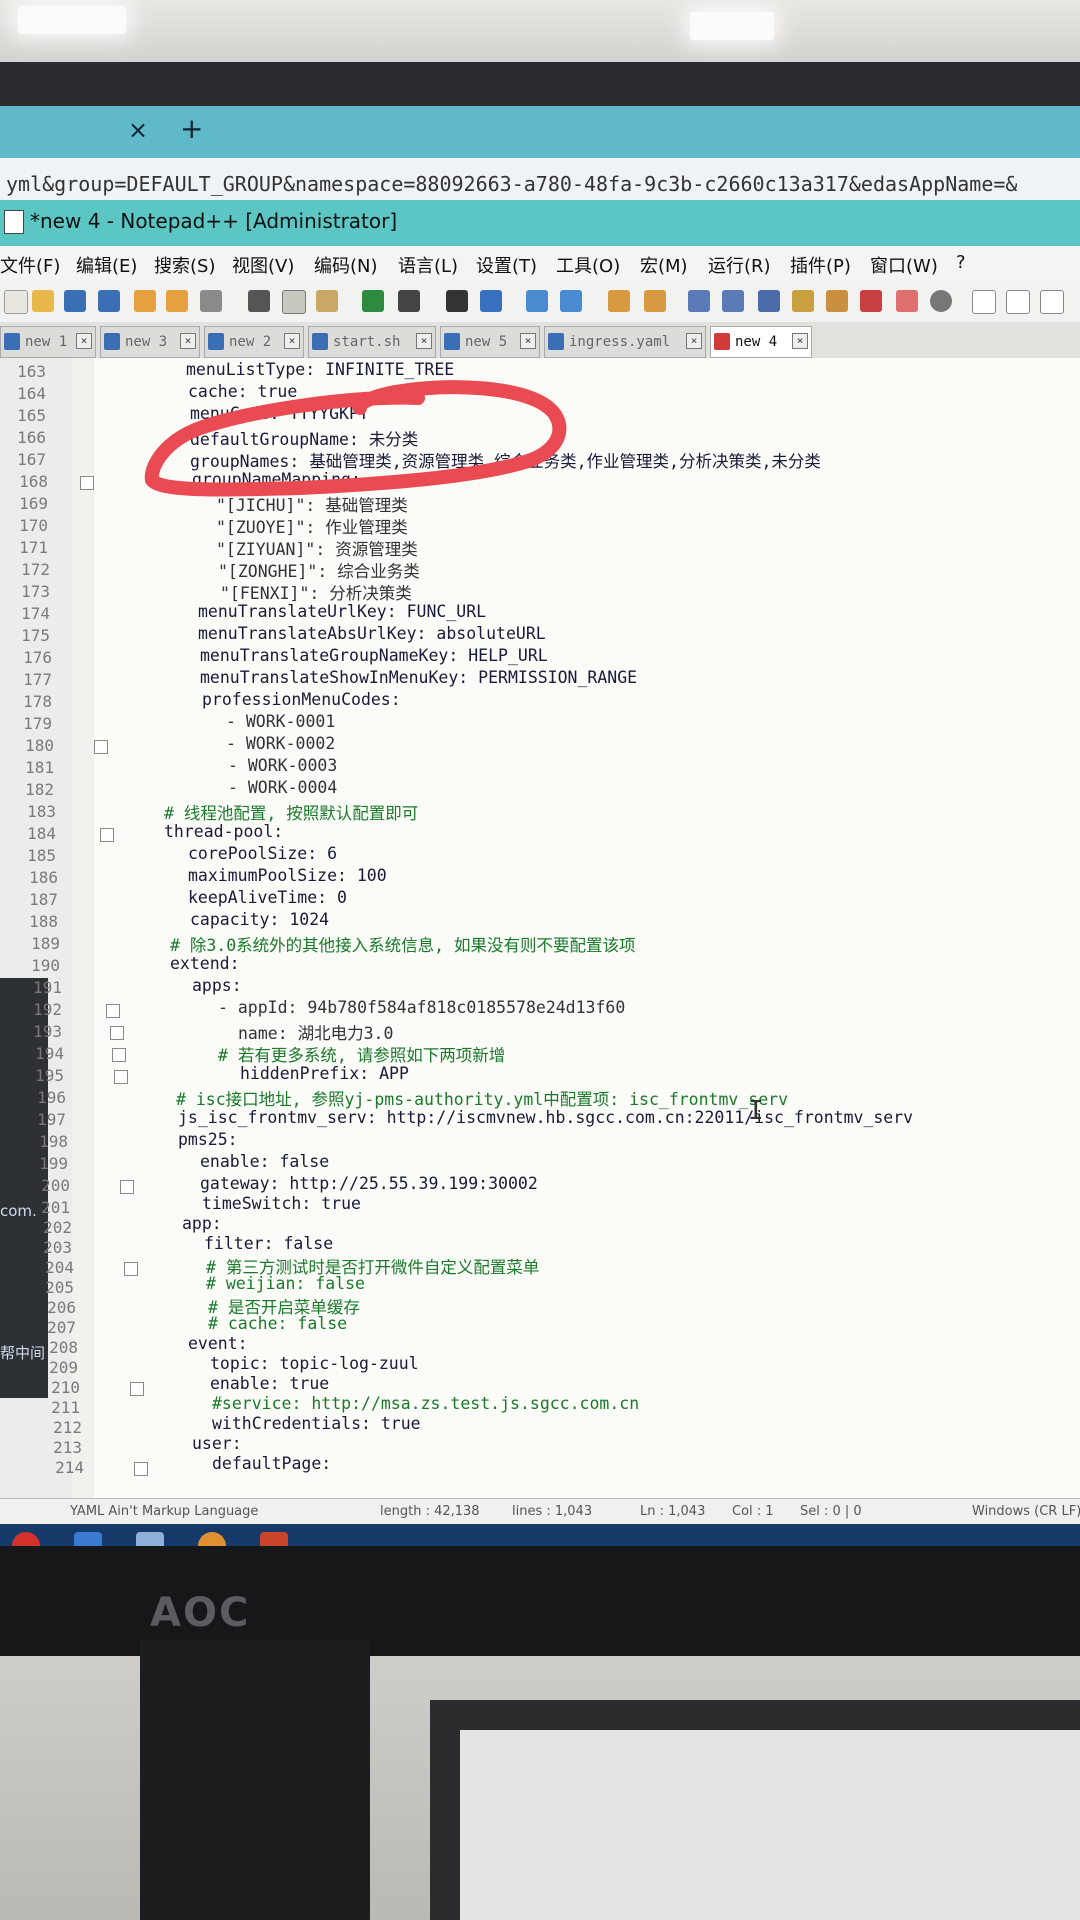 The height and width of the screenshot is (1920, 1080). What do you see at coordinates (200, 1613) in the screenshot?
I see `monitor-brand-logo: AOC` at bounding box center [200, 1613].